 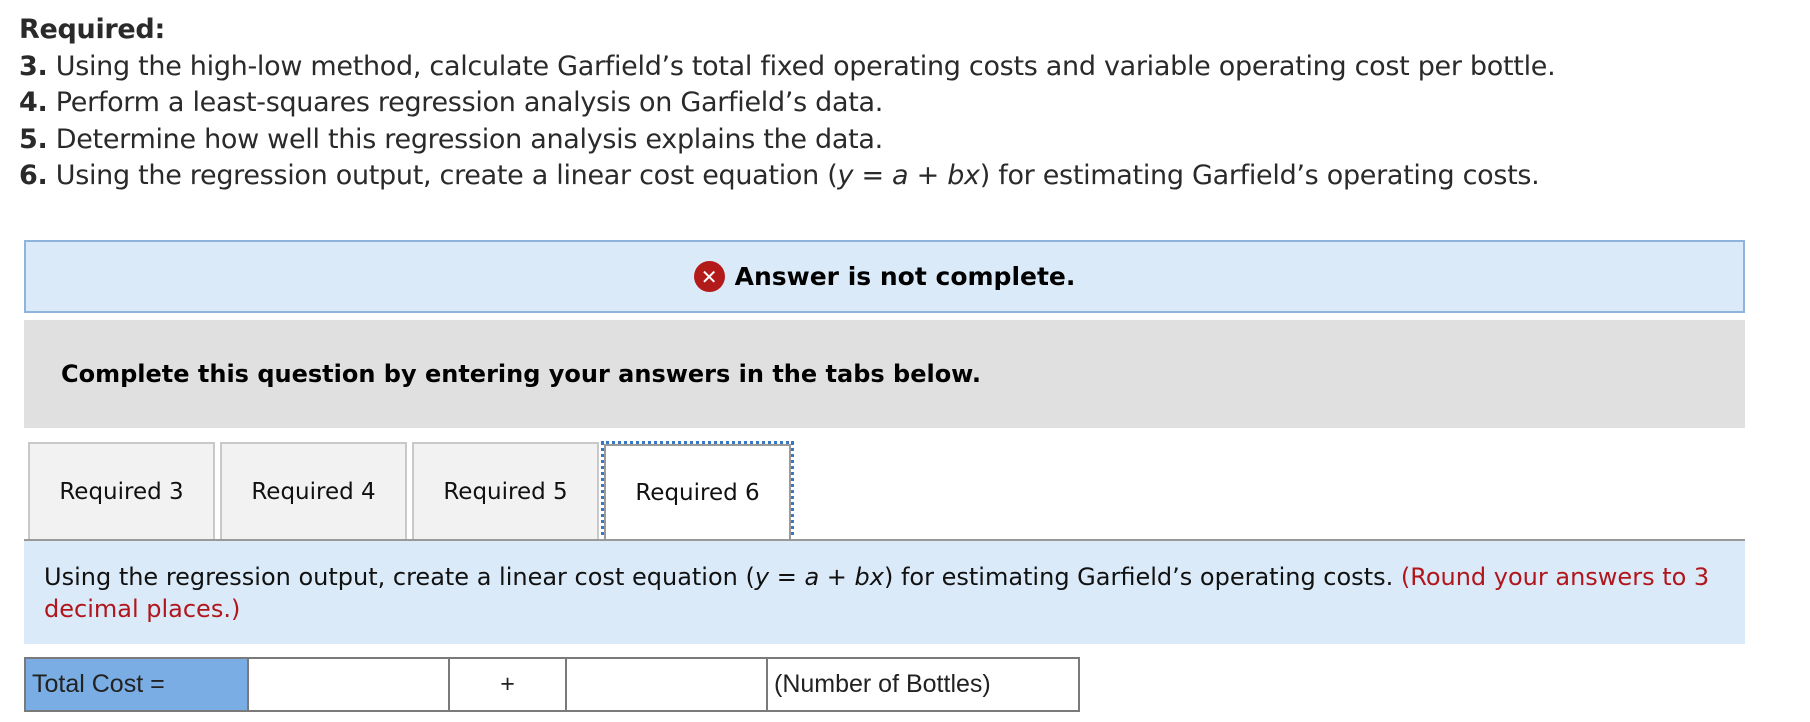 What do you see at coordinates (33, 175) in the screenshot?
I see `required-item-number: 6.` at bounding box center [33, 175].